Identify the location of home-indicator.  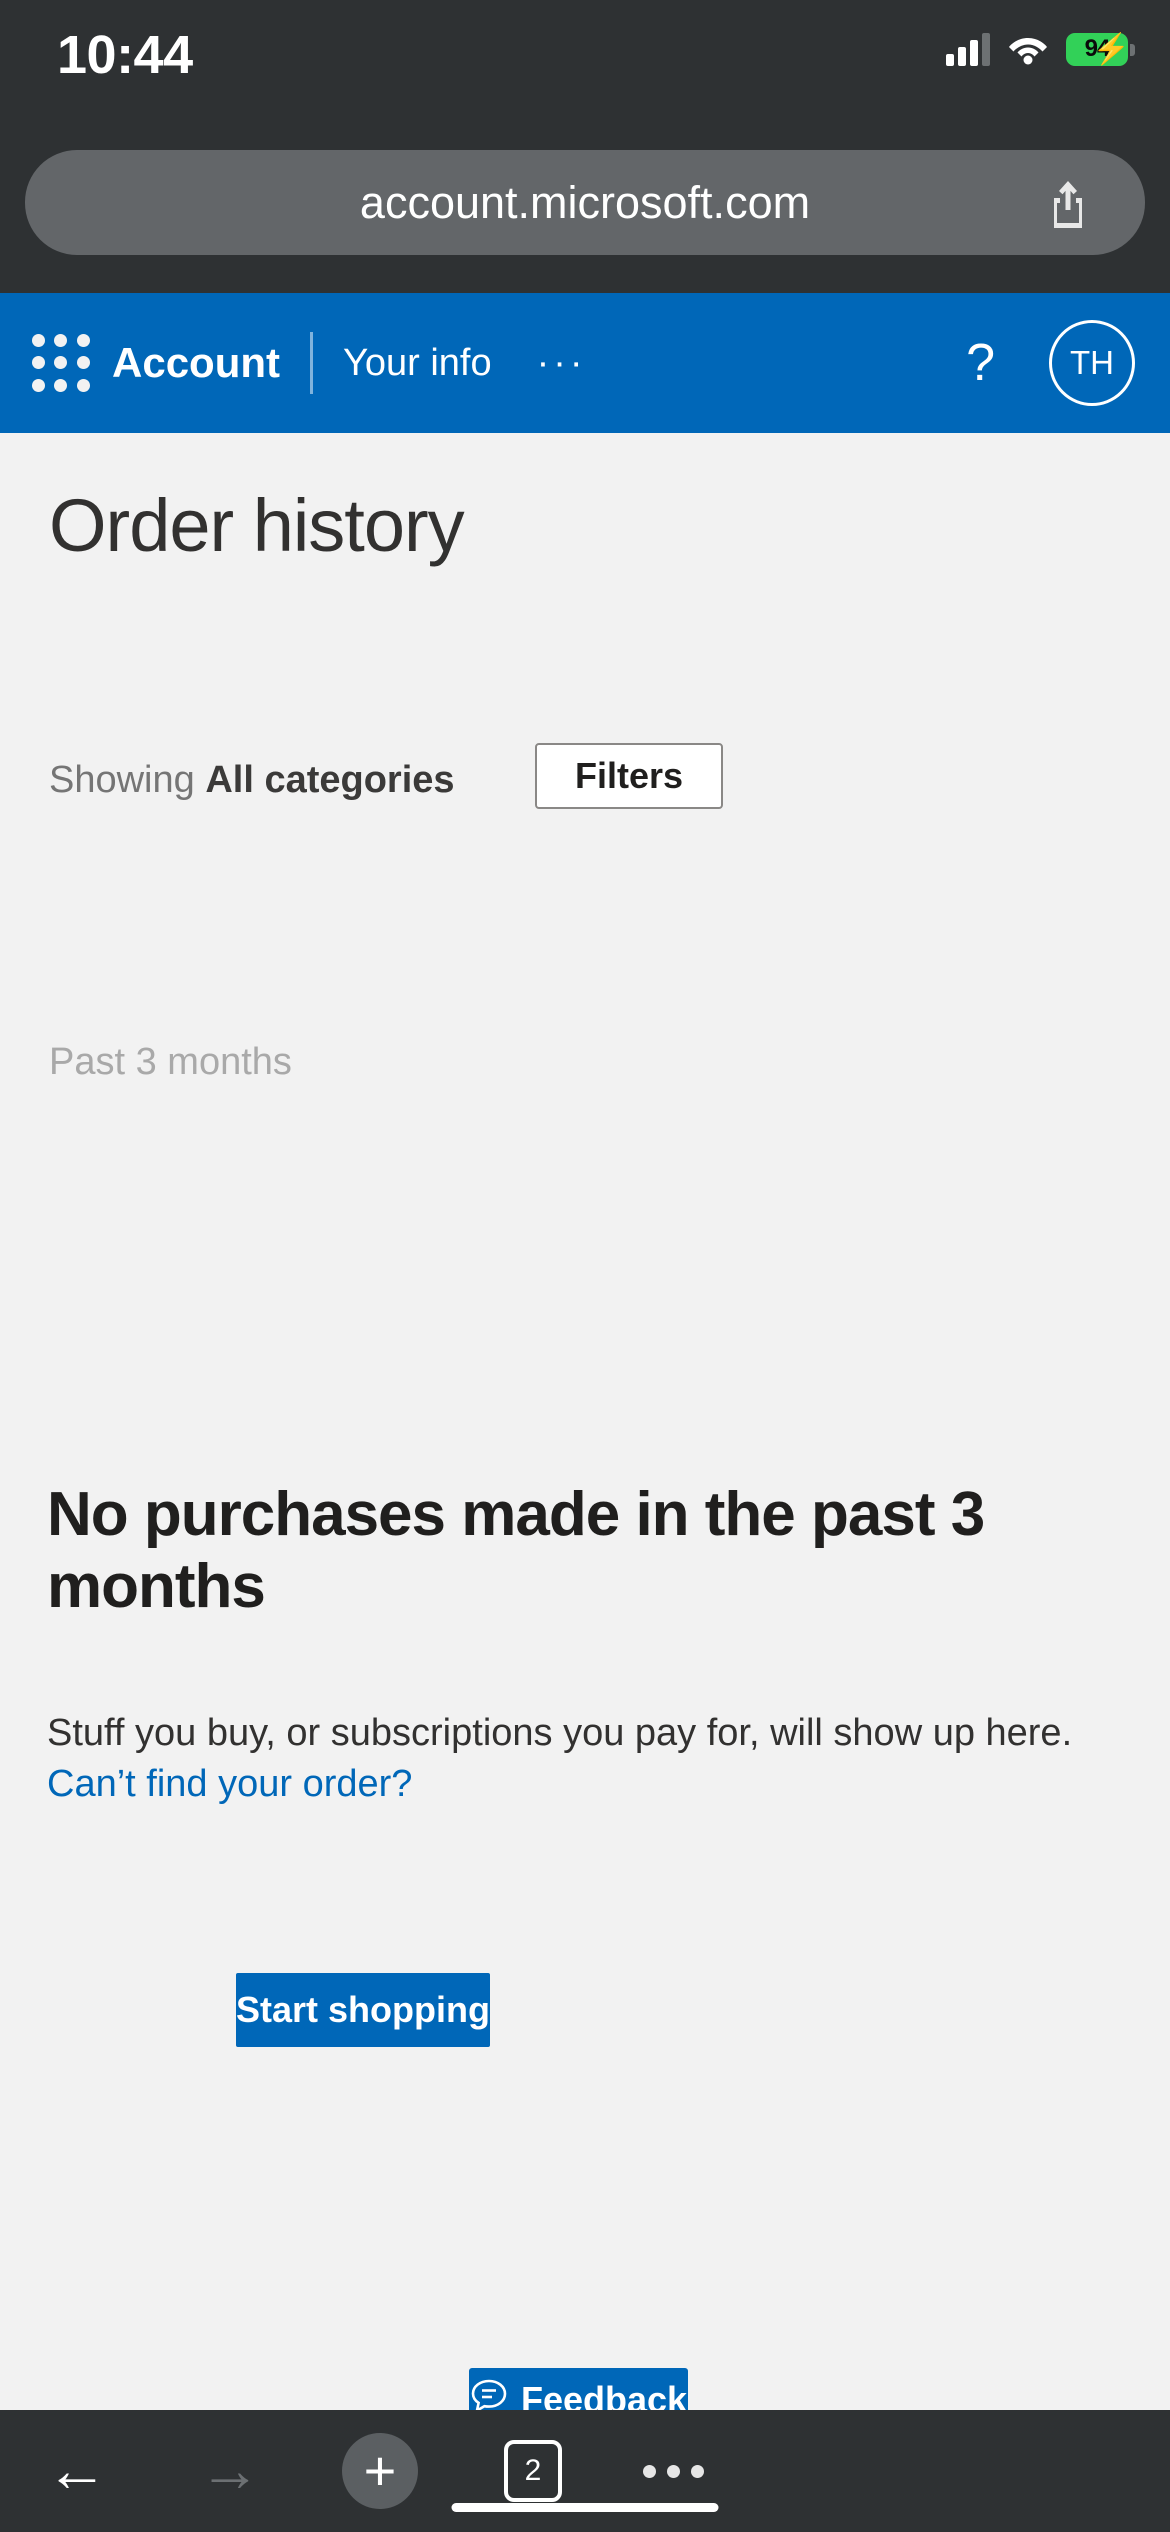
(585, 2507).